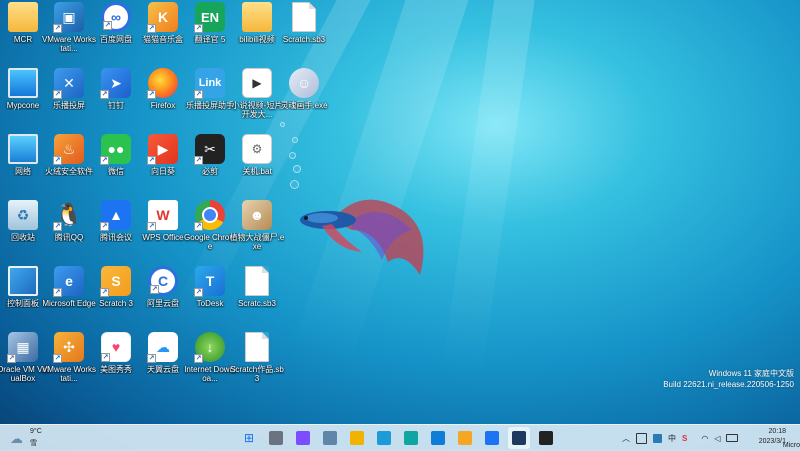 The height and width of the screenshot is (451, 800). I want to click on desktop-icon: 控制面板, so click(23, 297).